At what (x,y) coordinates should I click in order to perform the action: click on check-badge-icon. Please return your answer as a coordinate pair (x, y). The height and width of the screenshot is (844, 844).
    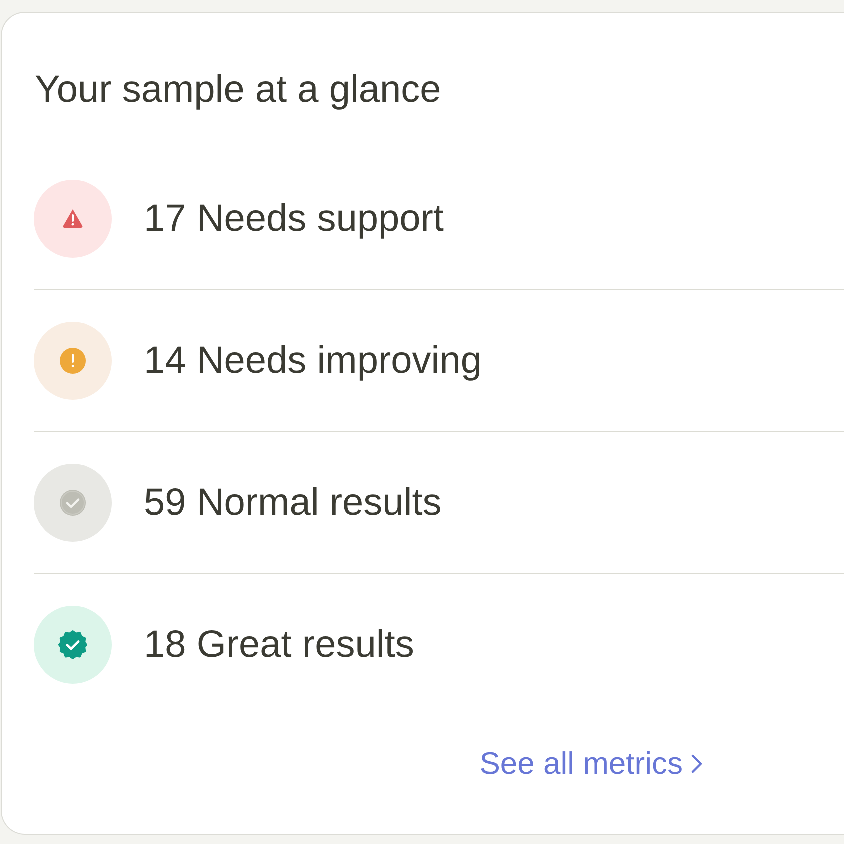
    Looking at the image, I should click on (73, 645).